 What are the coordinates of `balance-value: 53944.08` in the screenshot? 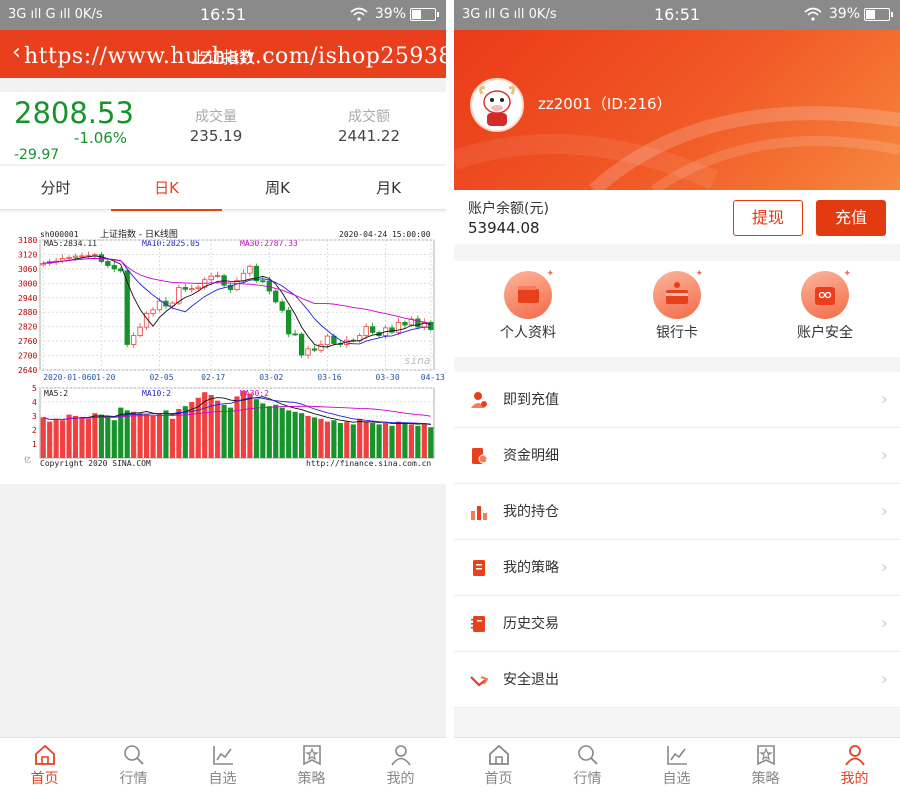 It's located at (504, 228).